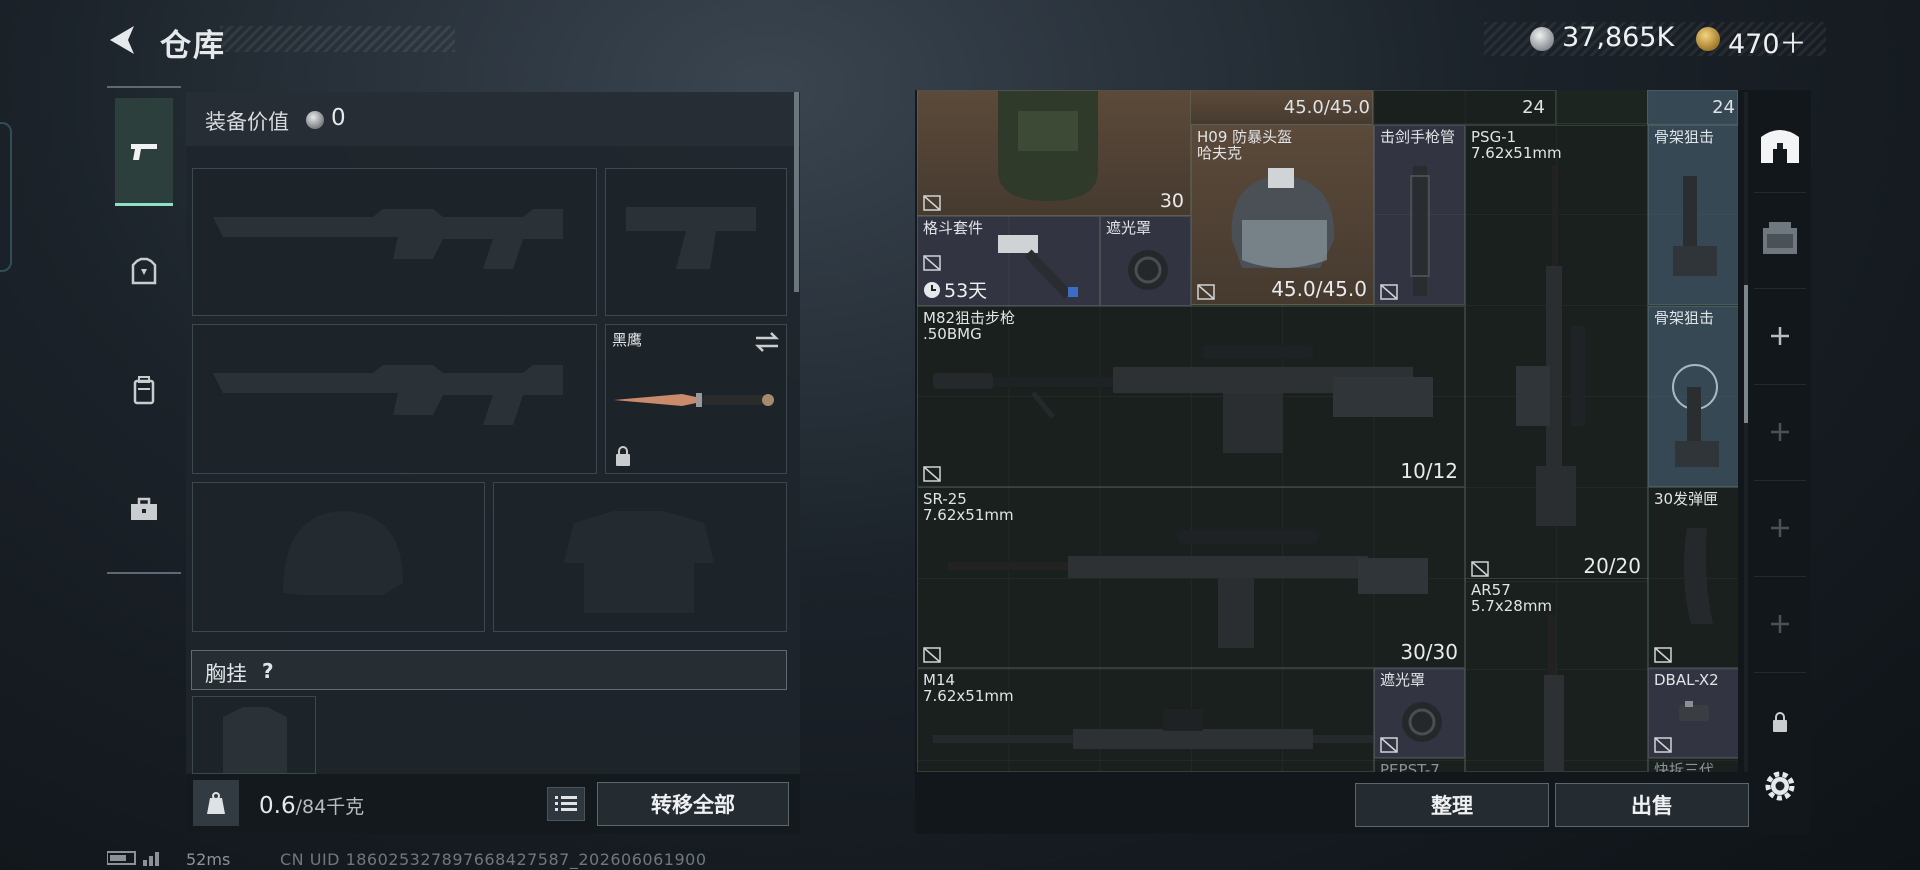 The width and height of the screenshot is (1920, 870). I want to click on help-icon: ?, so click(268, 671).